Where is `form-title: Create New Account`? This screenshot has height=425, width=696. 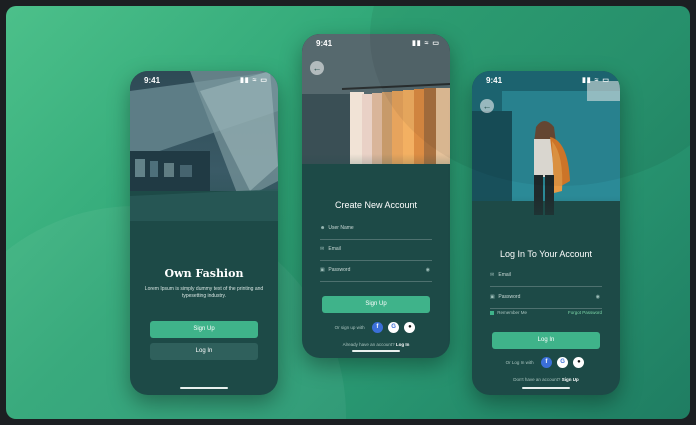 form-title: Create New Account is located at coordinates (376, 205).